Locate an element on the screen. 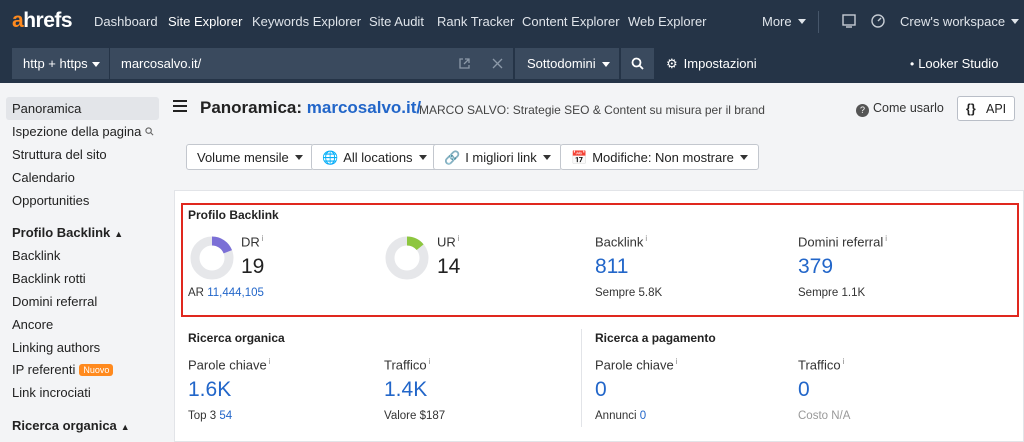  question-icon: ? is located at coordinates (862, 110).